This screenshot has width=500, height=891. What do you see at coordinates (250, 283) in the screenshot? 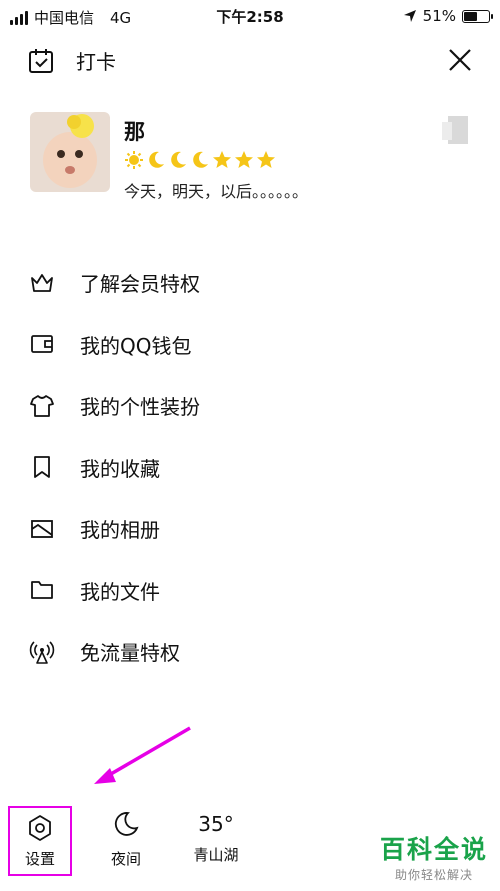
I see `menu-item-vip: 了解会员特权` at bounding box center [250, 283].